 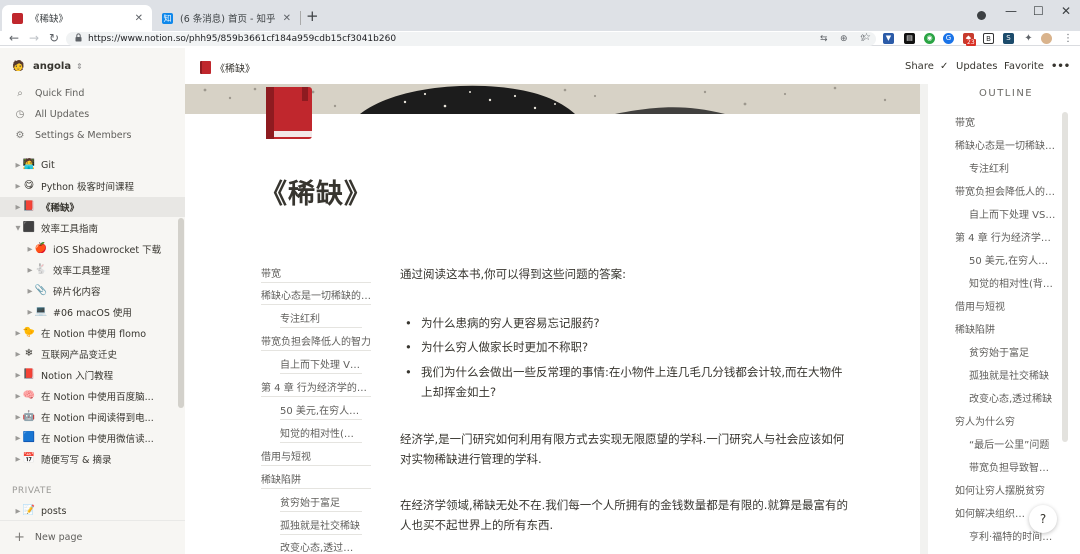 What do you see at coordinates (316, 191) in the screenshot?
I see `page-title: 《稀缺》` at bounding box center [316, 191].